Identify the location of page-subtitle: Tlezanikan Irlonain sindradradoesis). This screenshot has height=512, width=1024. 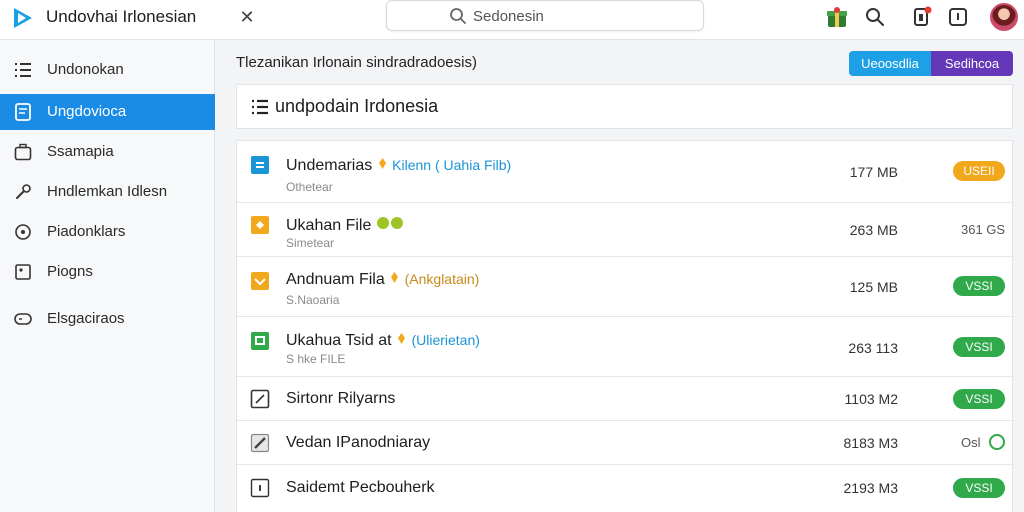
(356, 62).